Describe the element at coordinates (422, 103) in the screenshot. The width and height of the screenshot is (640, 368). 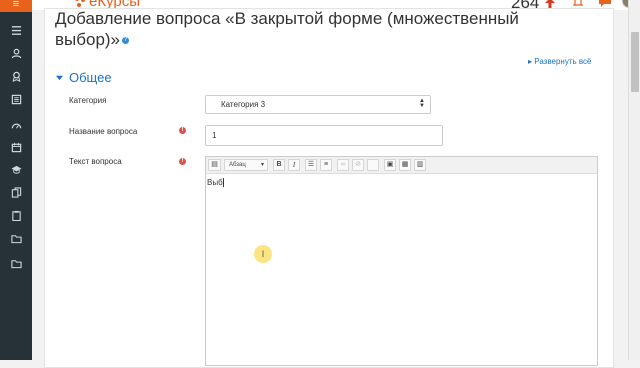
I see `select-arrows-icon: ▲ ▼` at that location.